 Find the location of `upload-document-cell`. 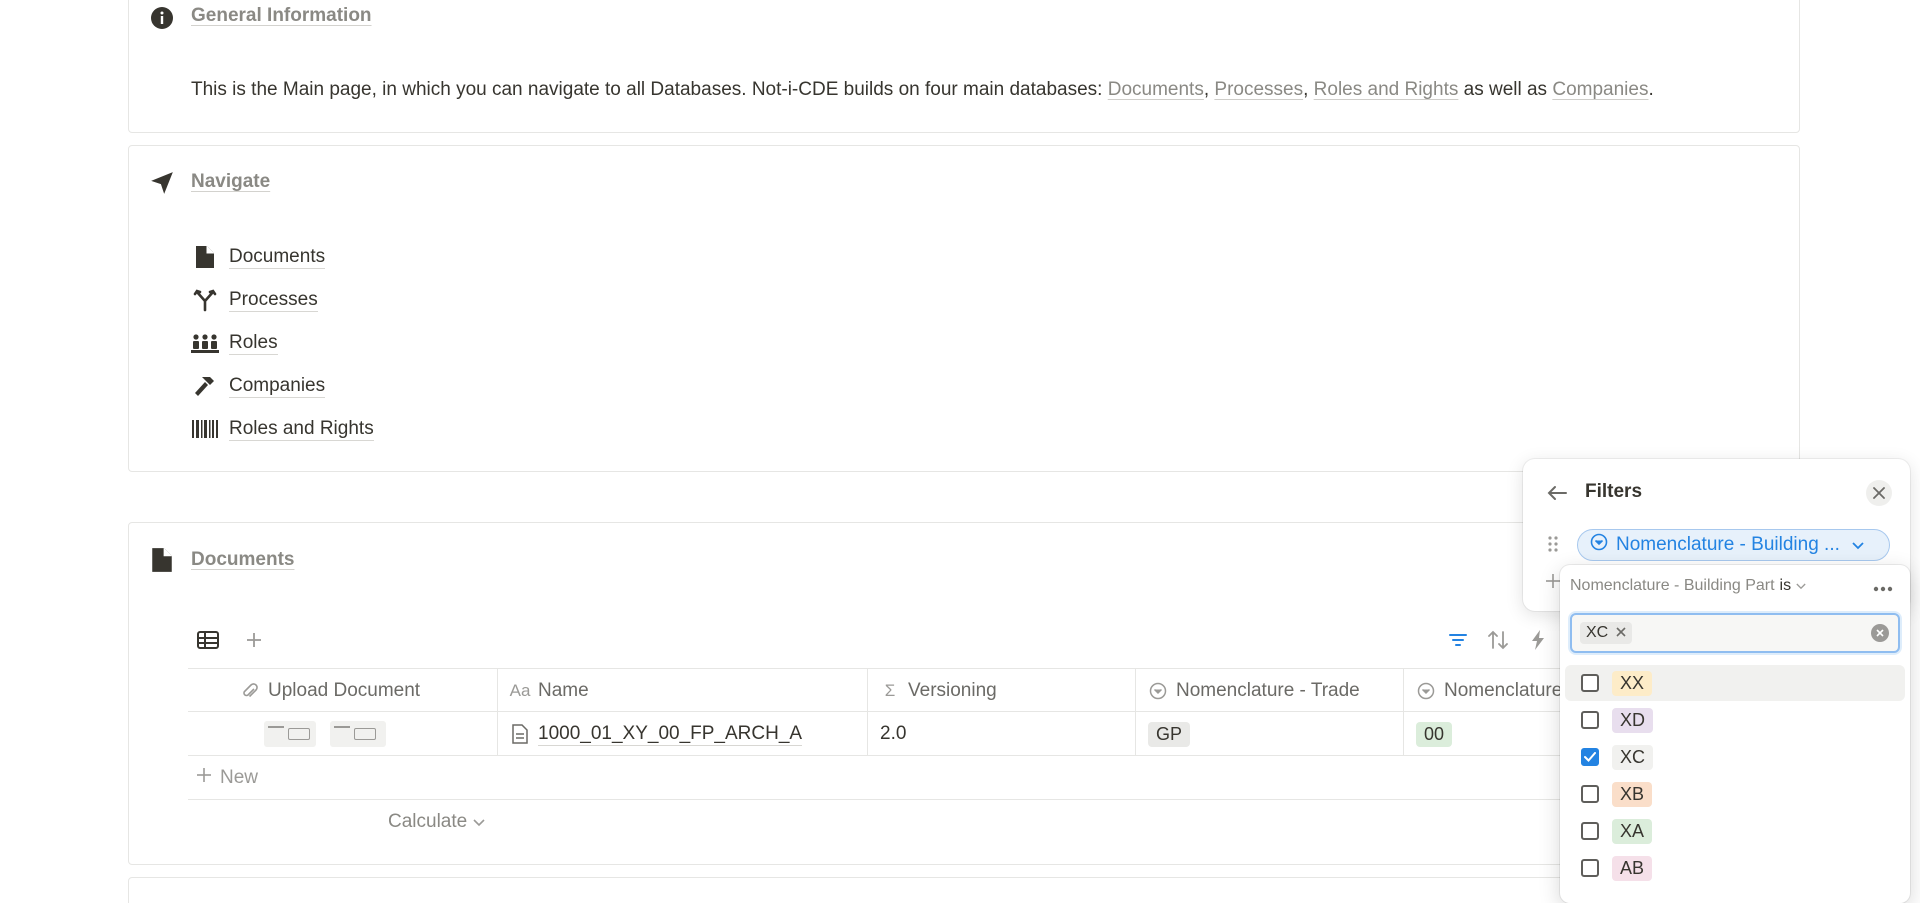

upload-document-cell is located at coordinates (343, 734).